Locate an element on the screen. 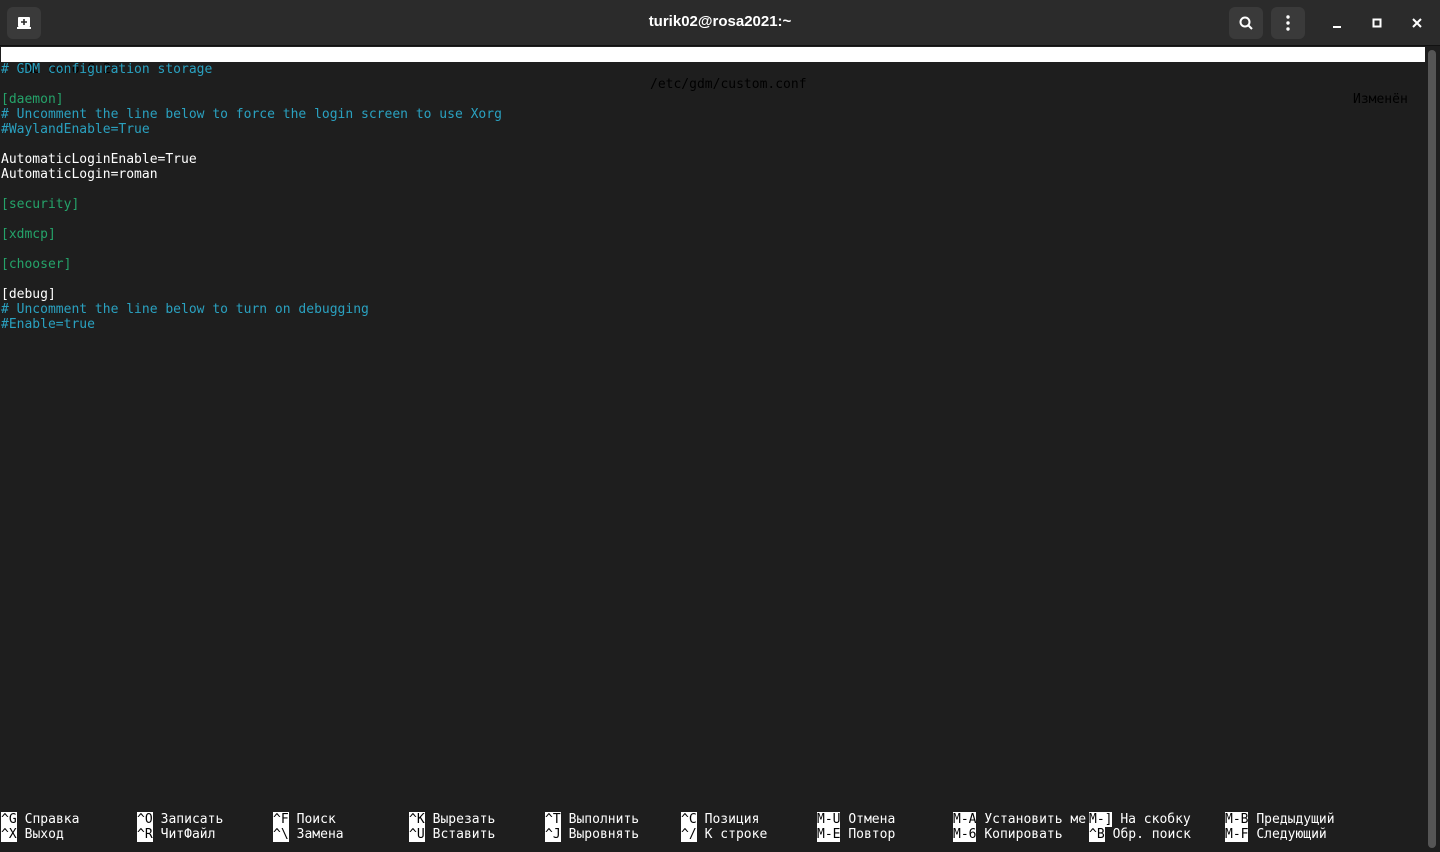 This screenshot has height=852, width=1440. shortcut-item: ^T Выполнить is located at coordinates (592, 819).